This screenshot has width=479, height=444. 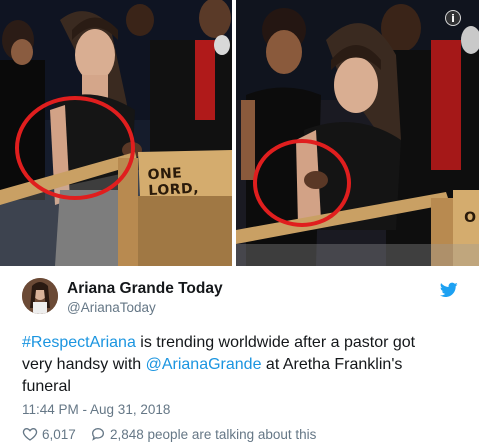 What do you see at coordinates (173, 182) in the screenshot?
I see `sign-text-left: ONE LORD,` at bounding box center [173, 182].